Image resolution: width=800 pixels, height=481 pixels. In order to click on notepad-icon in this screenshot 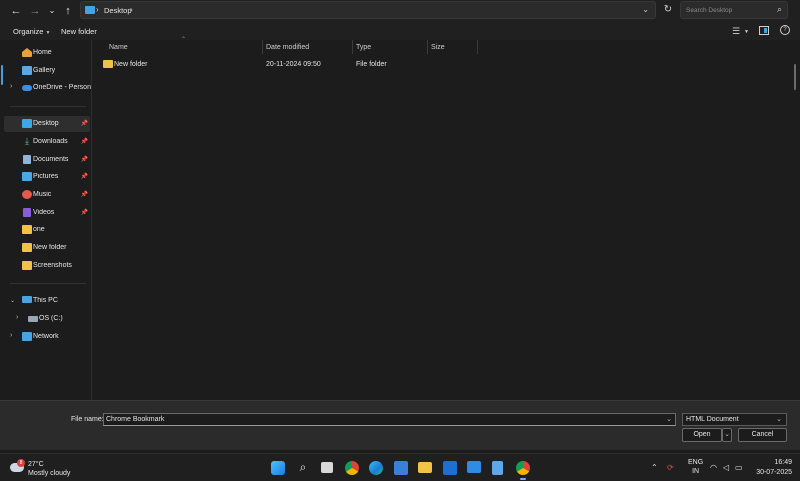, I will do `click(497, 468)`.